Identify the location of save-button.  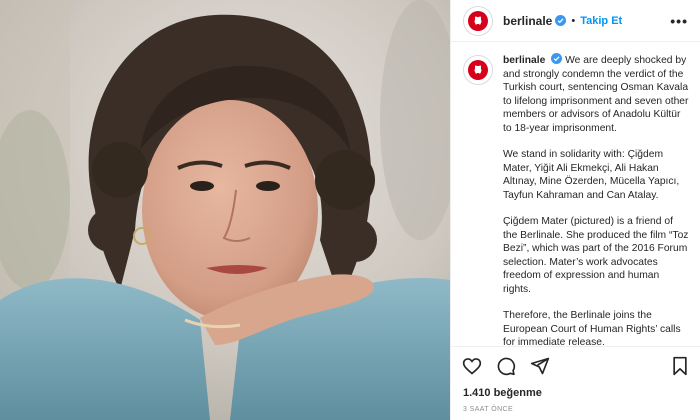
(680, 366).